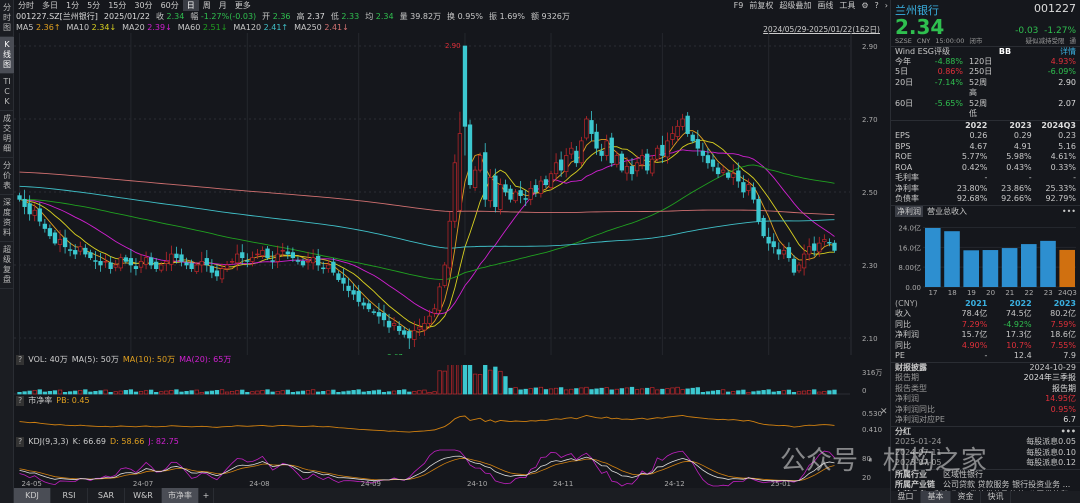  Describe the element at coordinates (906, 497) in the screenshot. I see `right-tab-0: 盘口` at that location.